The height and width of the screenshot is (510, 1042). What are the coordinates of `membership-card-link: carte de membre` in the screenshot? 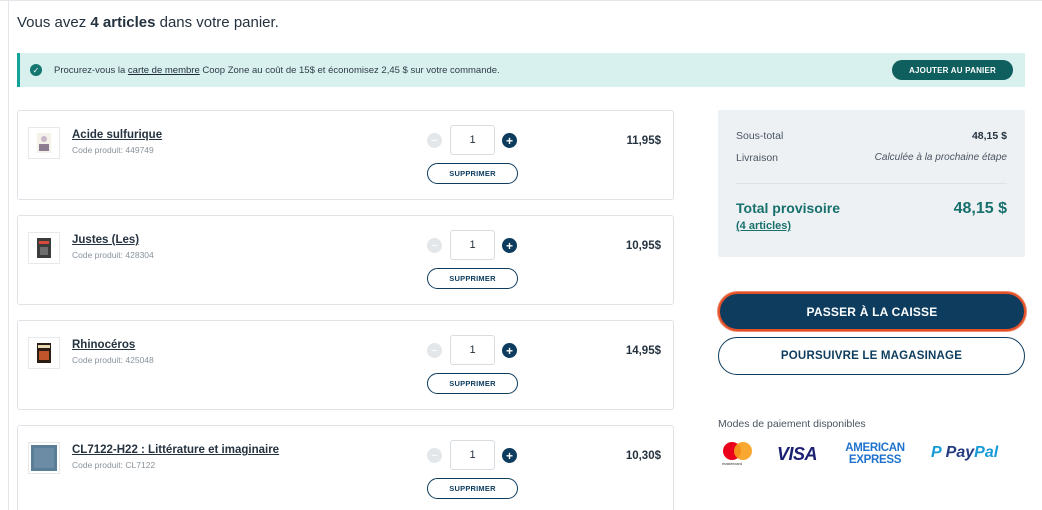 It's located at (164, 70).